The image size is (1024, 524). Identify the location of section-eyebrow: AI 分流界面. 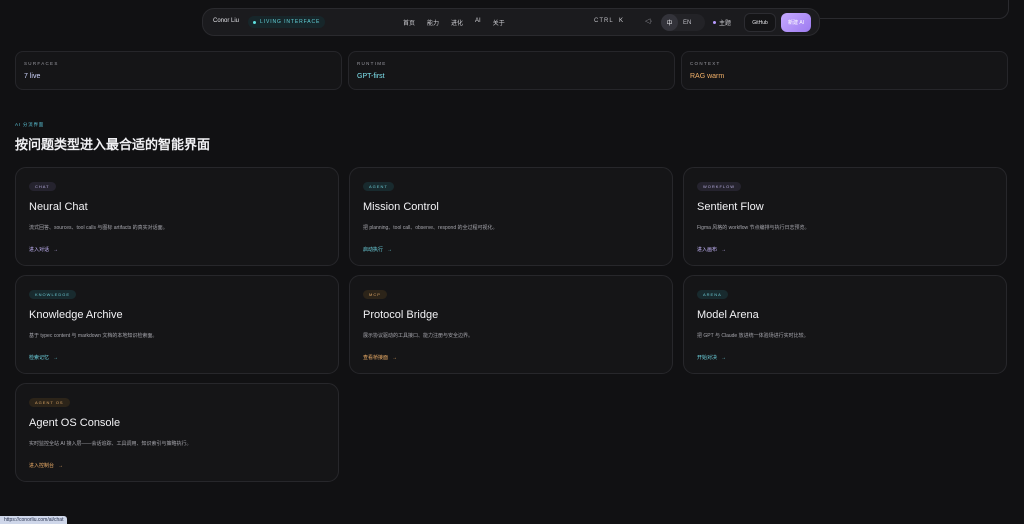
(30, 124).